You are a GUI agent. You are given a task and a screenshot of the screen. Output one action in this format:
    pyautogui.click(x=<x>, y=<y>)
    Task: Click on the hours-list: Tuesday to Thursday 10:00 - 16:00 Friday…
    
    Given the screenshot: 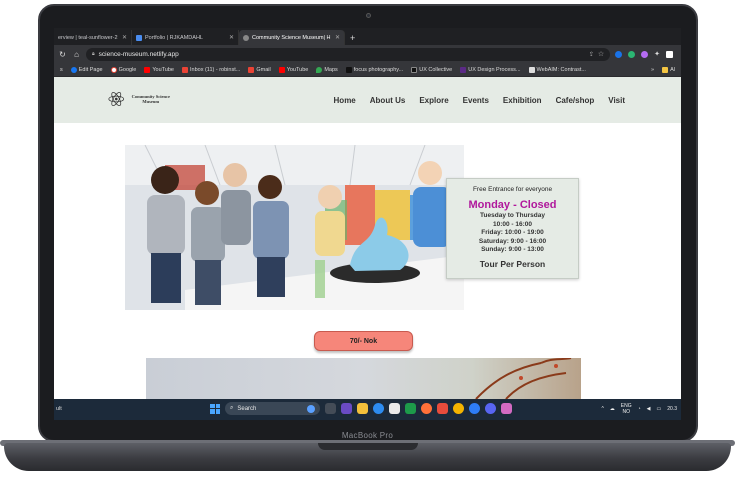 What is the action you would take?
    pyautogui.click(x=512, y=233)
    